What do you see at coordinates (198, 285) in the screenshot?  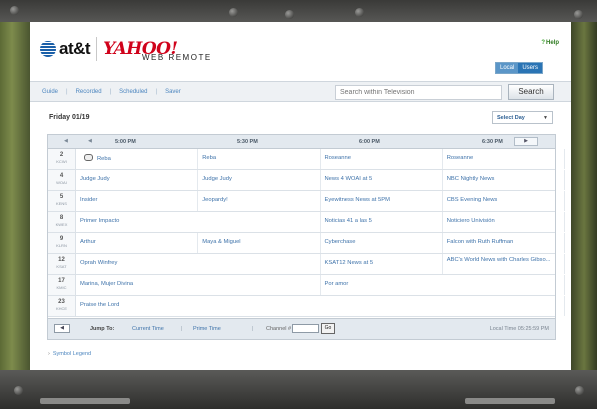 I see `program-cell: Marina, Mujer Divina` at bounding box center [198, 285].